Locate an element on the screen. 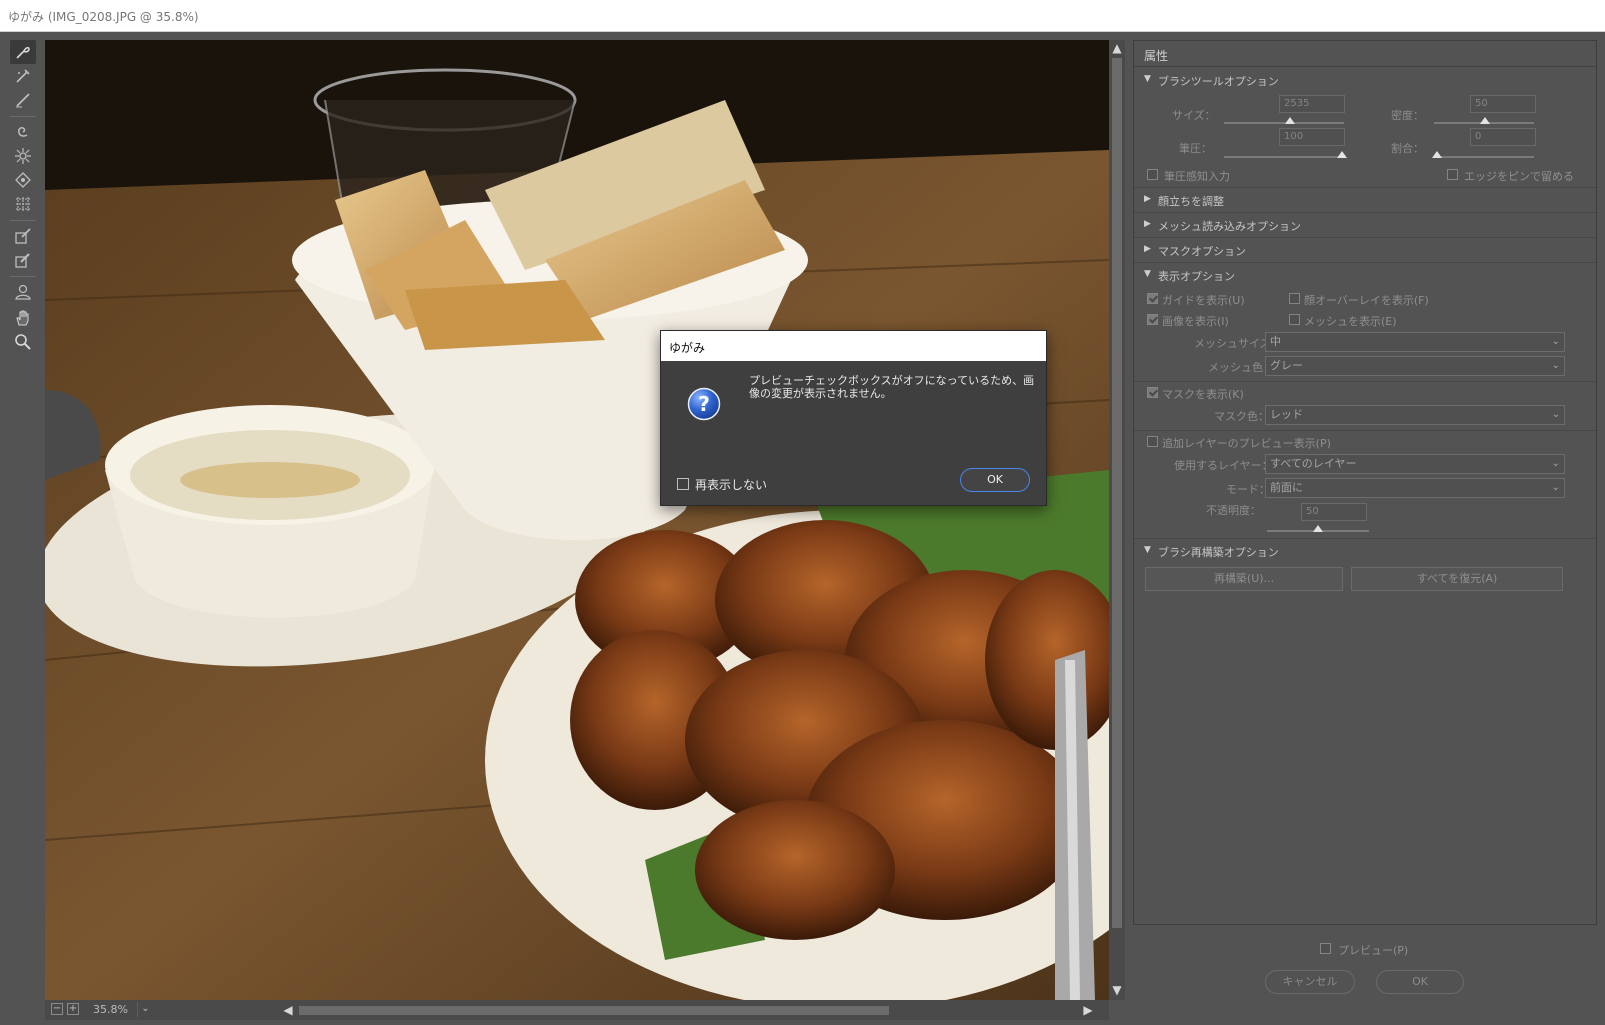  zoom-tool-icon is located at coordinates (23, 342).